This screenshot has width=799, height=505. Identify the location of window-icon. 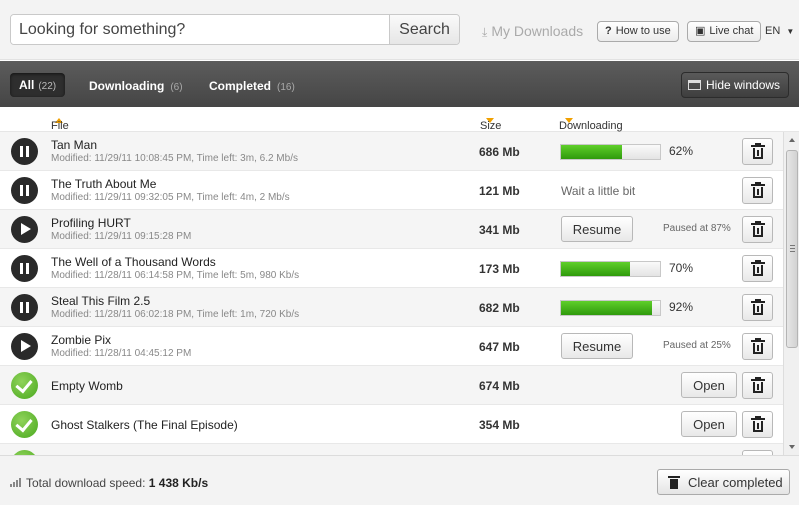
(694, 85).